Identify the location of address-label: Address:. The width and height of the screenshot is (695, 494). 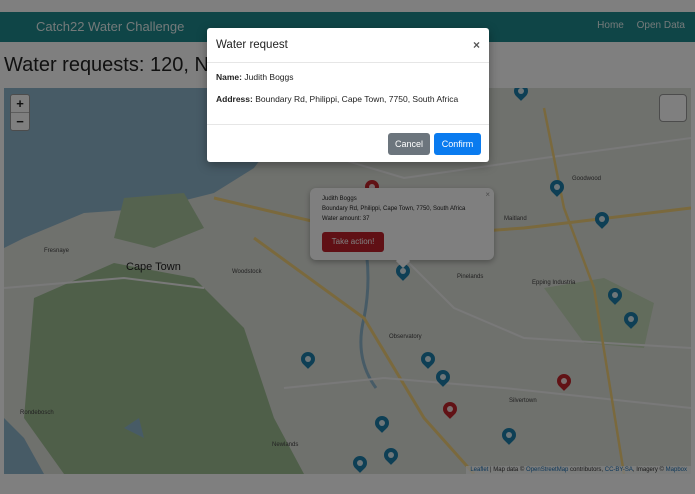
(234, 99).